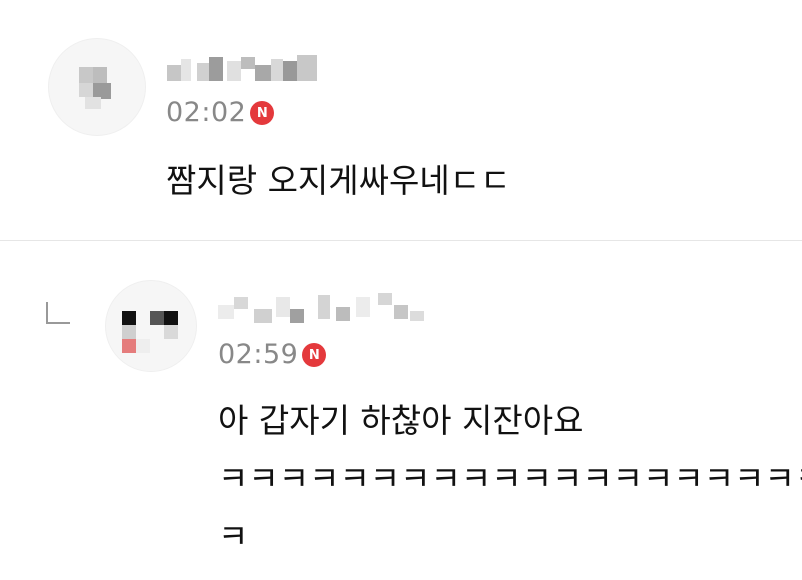 Image resolution: width=802 pixels, height=580 pixels. I want to click on comment-meta: 02:02 N, so click(220, 112).